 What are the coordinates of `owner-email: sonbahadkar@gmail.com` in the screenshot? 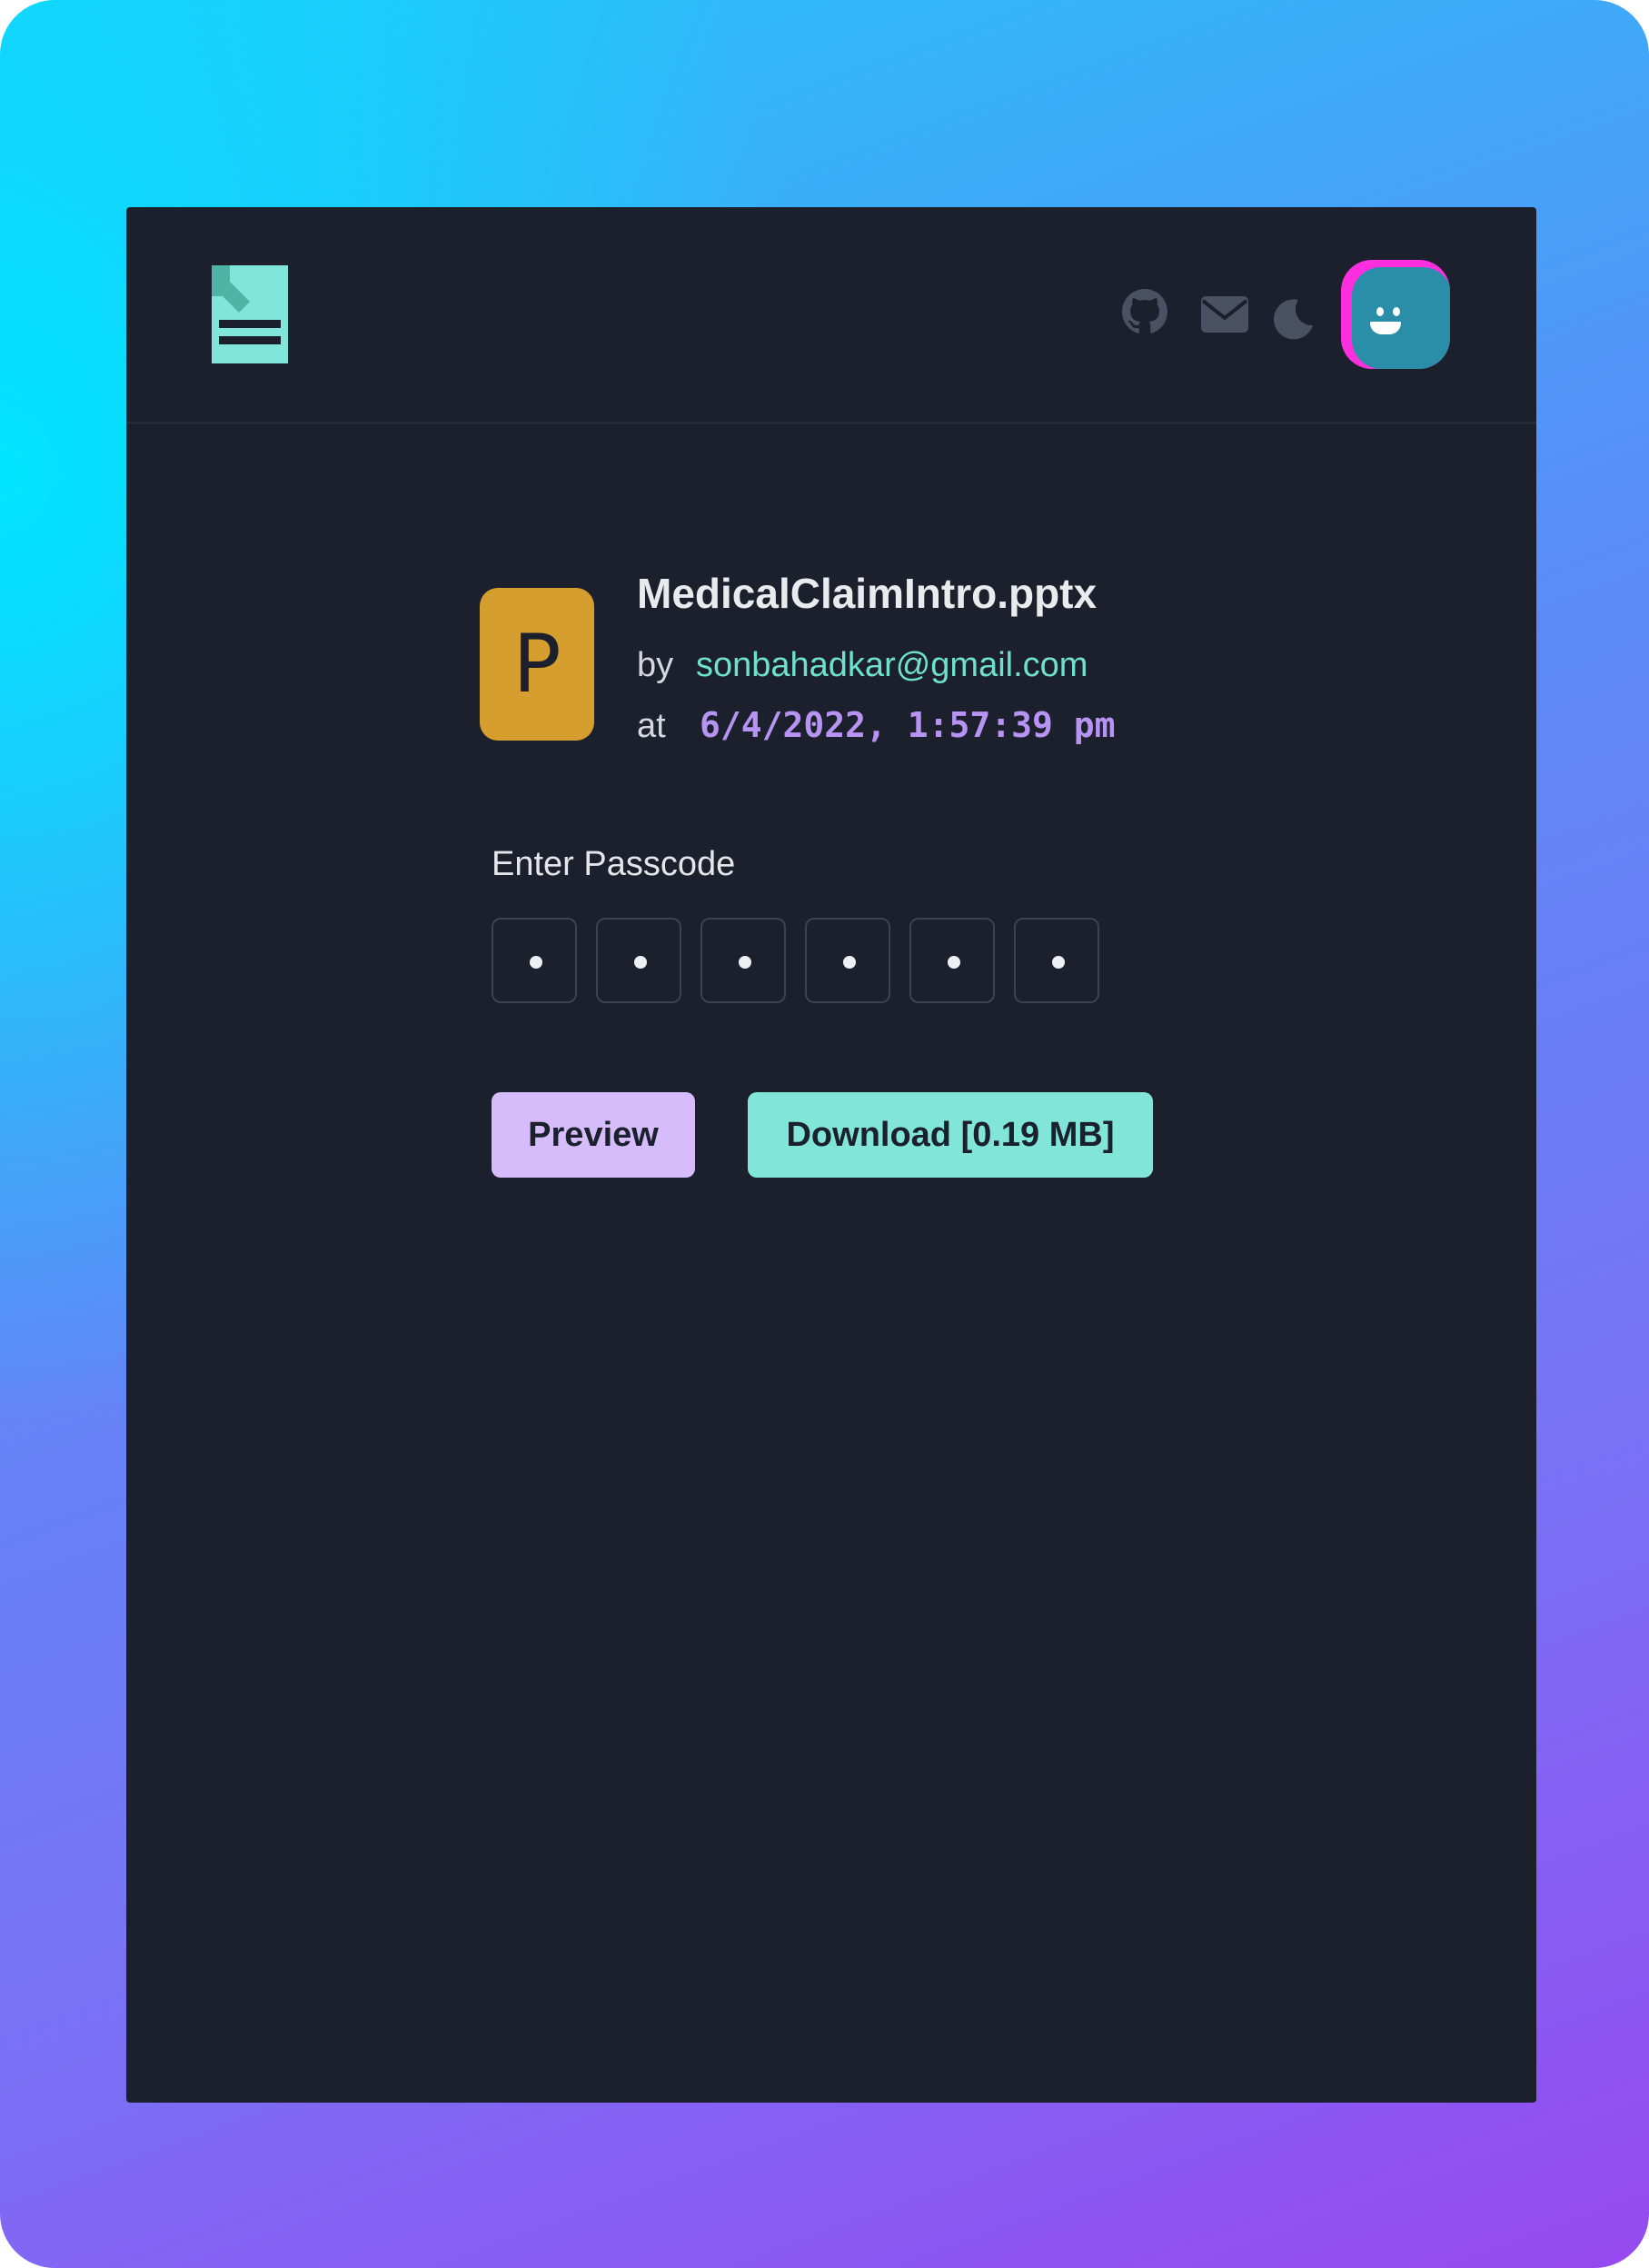 It's located at (892, 665).